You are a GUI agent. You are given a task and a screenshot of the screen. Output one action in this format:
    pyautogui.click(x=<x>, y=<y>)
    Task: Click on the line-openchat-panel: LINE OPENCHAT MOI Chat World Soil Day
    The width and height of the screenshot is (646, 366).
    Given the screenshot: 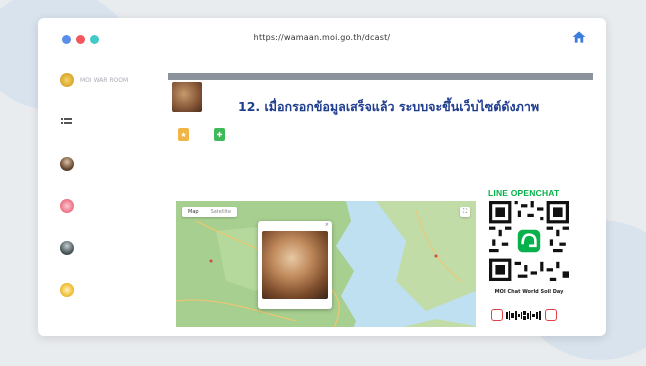 What is the action you would take?
    pyautogui.click(x=537, y=256)
    